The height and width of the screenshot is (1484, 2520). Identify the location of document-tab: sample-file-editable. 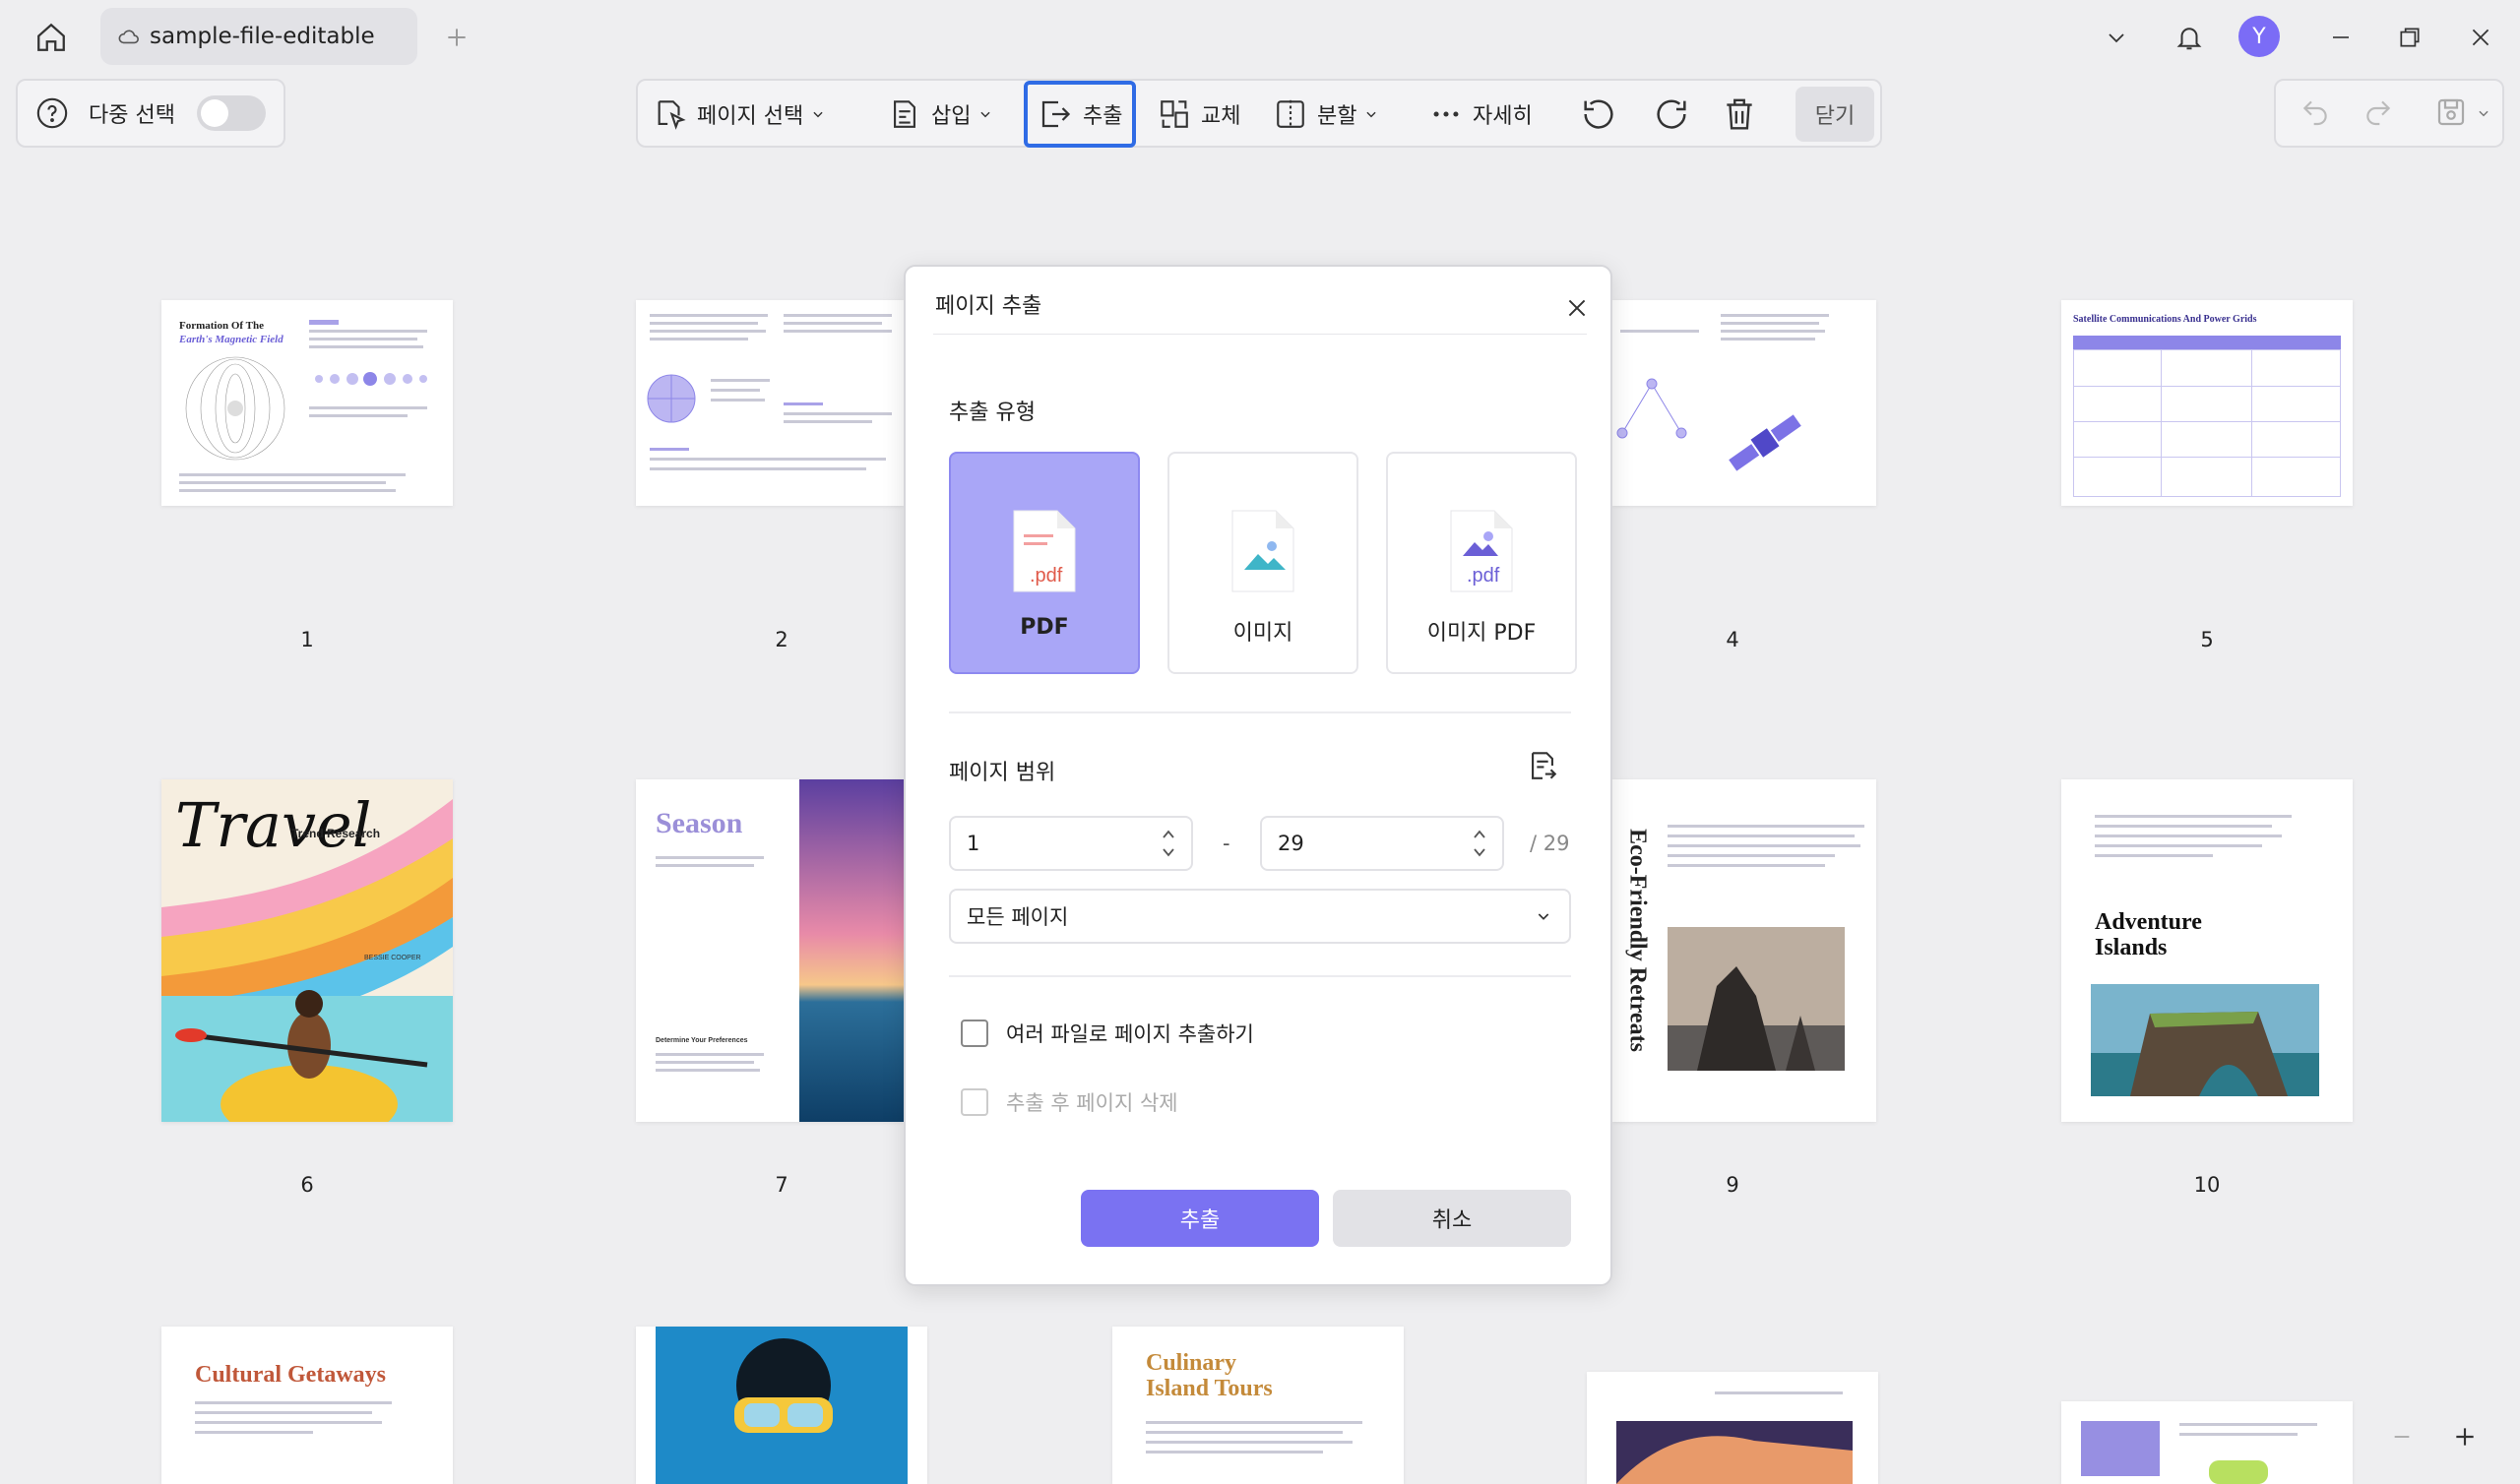
(258, 37).